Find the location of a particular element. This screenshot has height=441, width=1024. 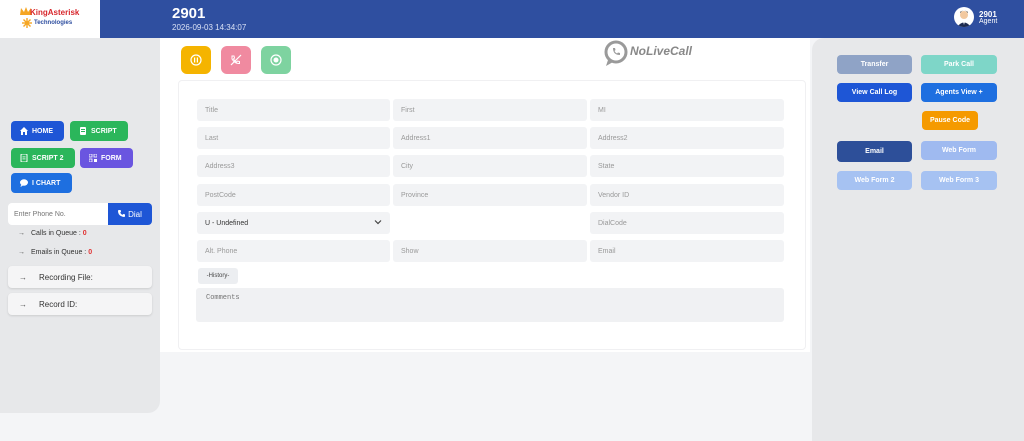

title-field: Title is located at coordinates (293, 110).